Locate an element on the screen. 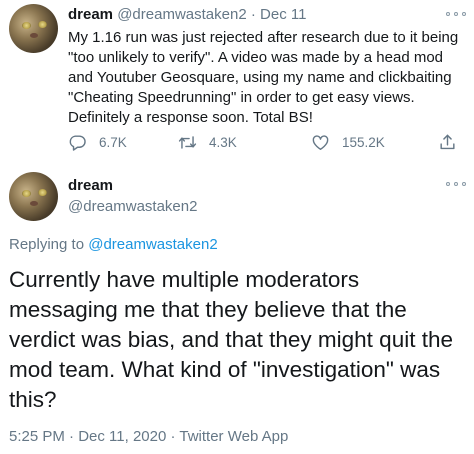 The width and height of the screenshot is (474, 454). tweet-header: dream @dreamwastaken2 · Dec 11 is located at coordinates (187, 14).